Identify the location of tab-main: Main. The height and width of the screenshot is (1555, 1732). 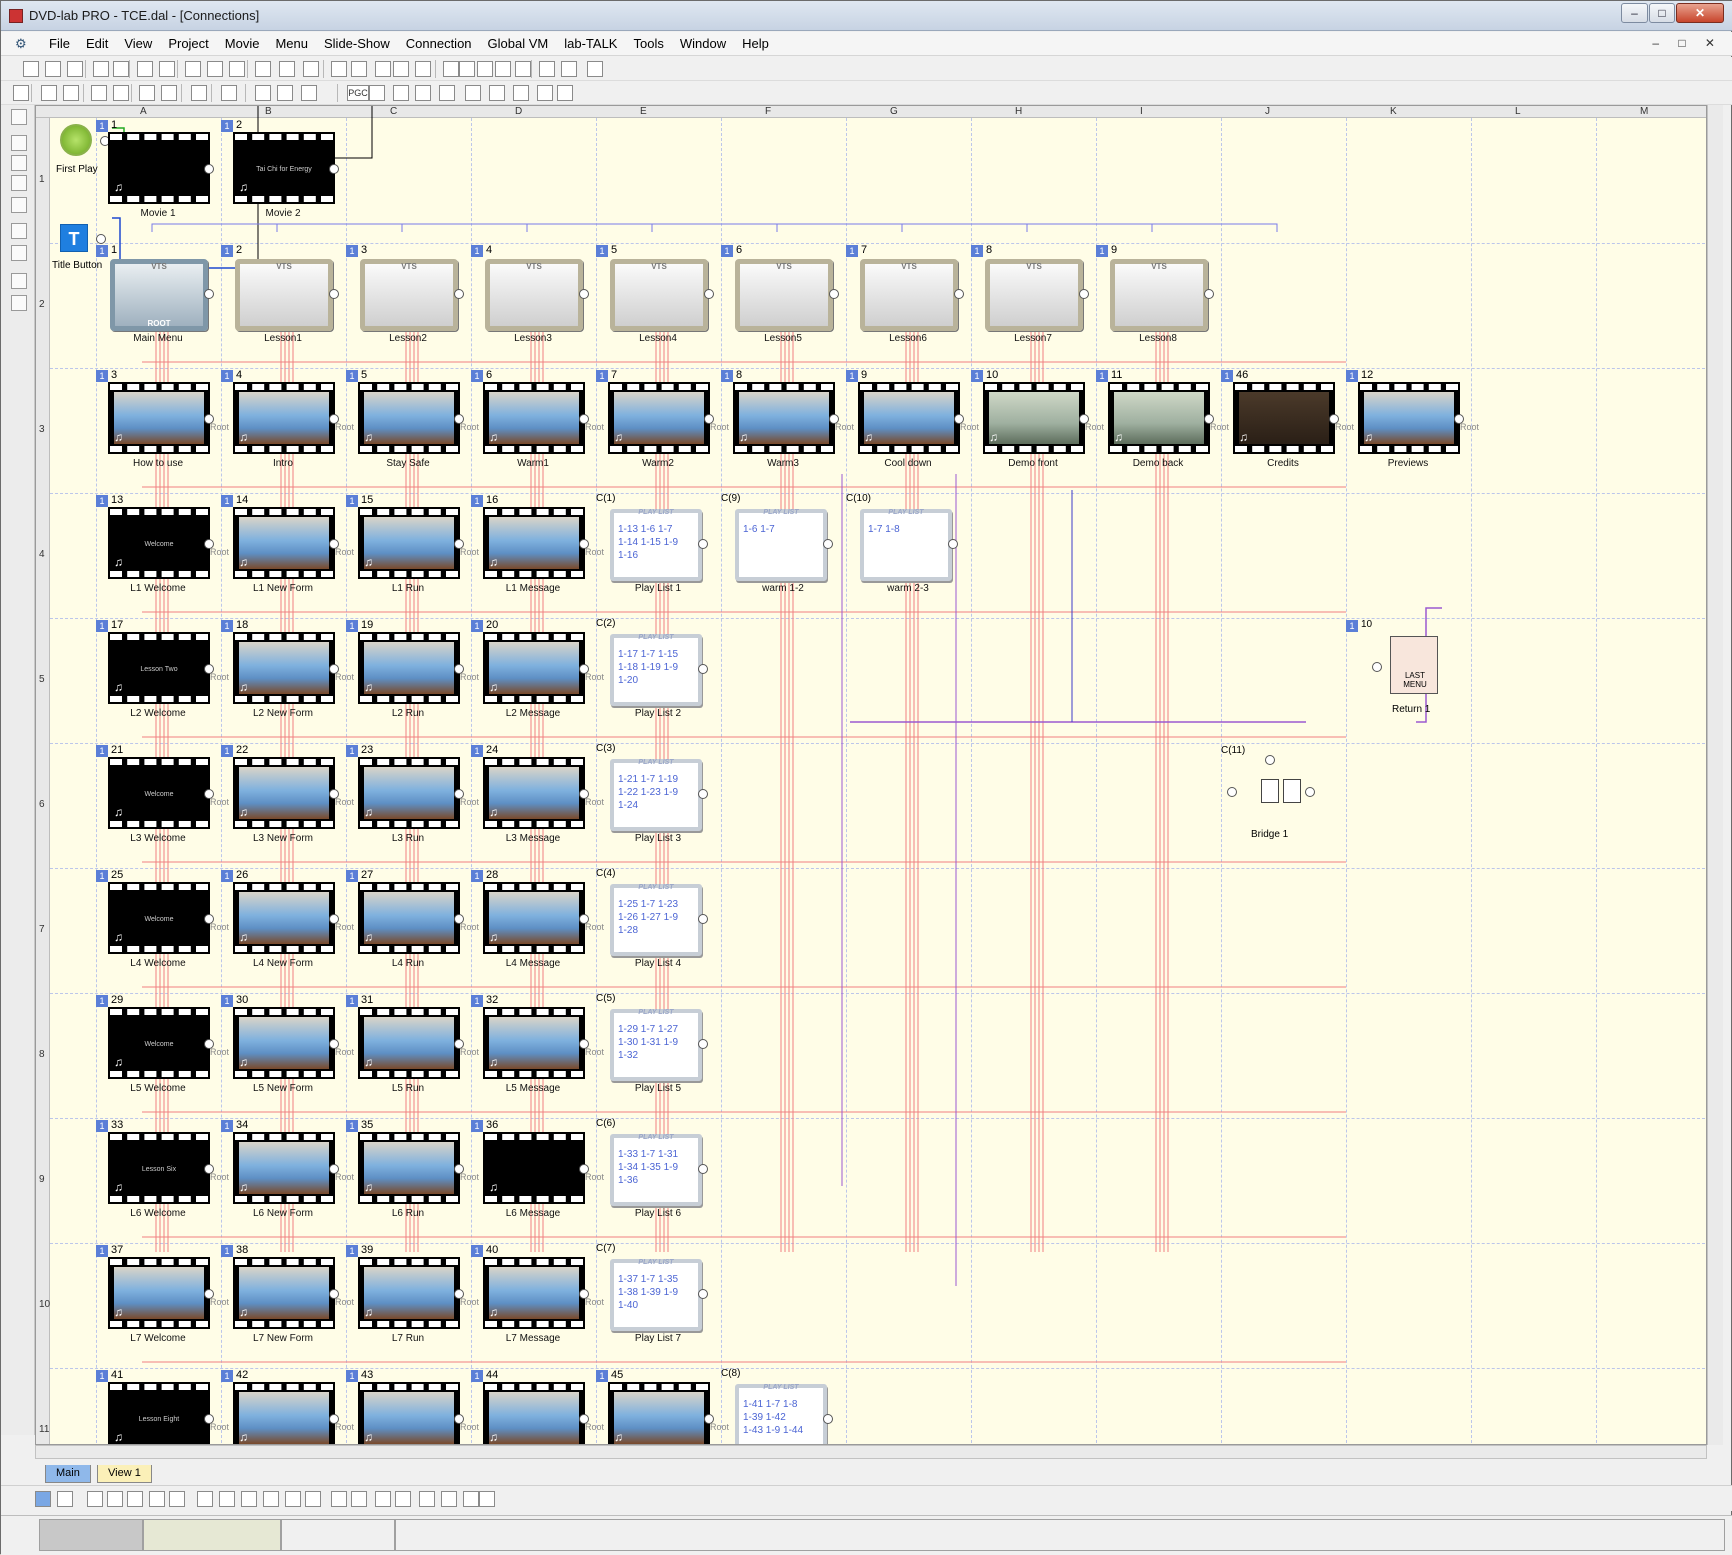
(68, 1474).